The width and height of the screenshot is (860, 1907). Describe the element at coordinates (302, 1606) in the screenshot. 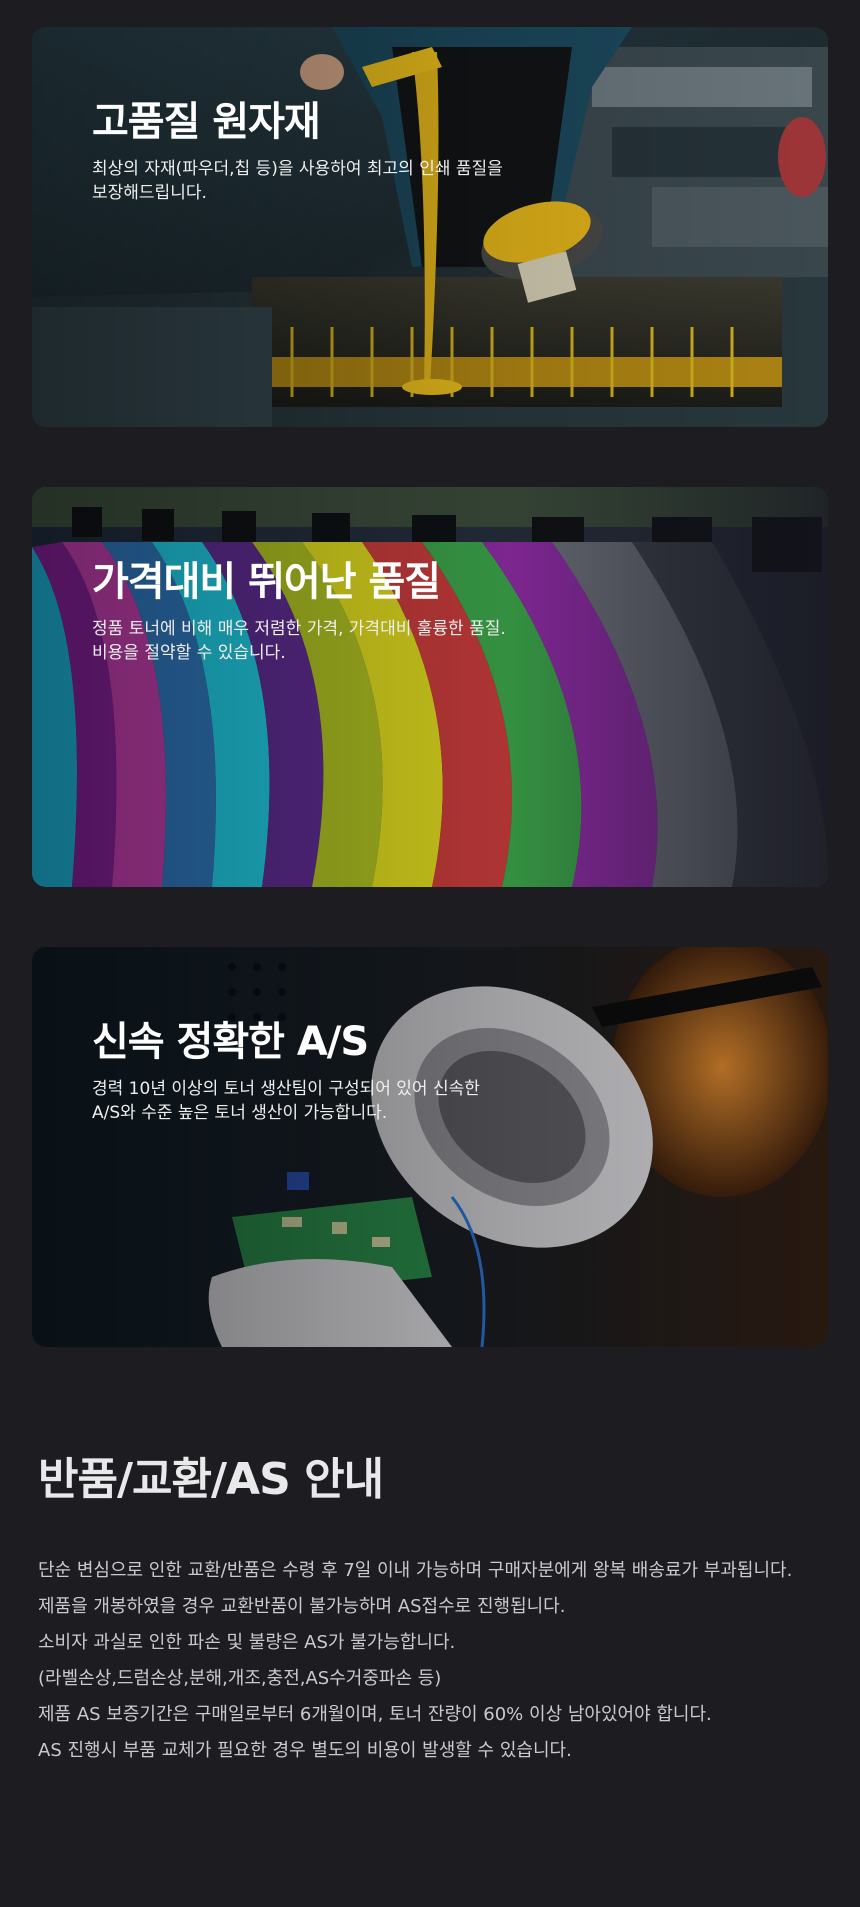

I see `notice-line: 제품을 개봉하였을 경우 교환반품이 불가능하며 AS접수로 진행됩니다.` at that location.